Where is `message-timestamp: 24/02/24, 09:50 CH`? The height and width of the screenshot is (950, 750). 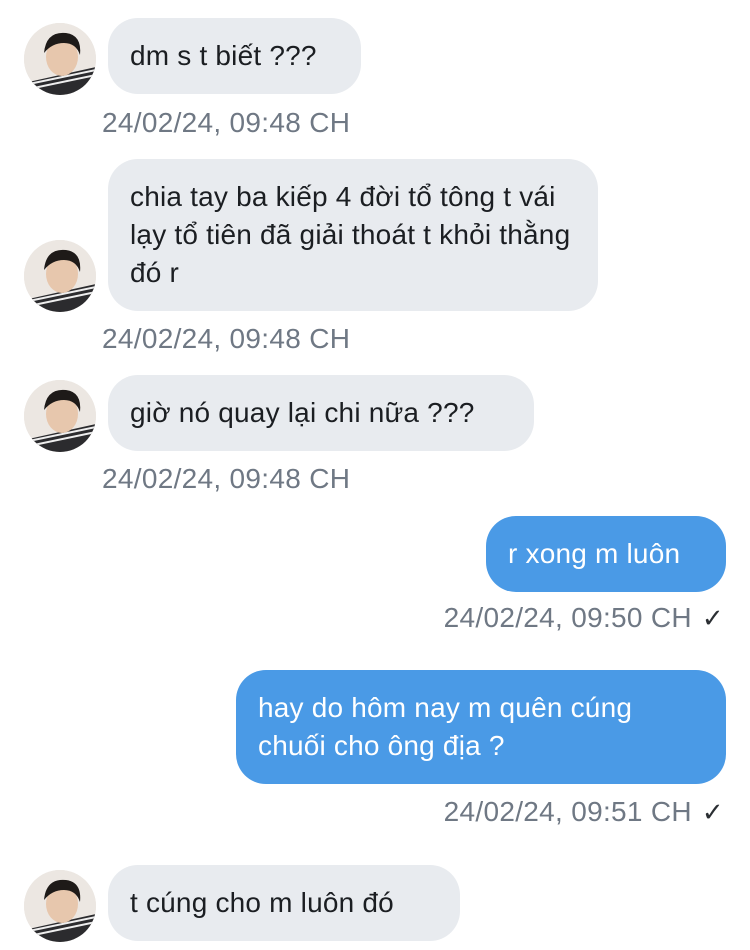
message-timestamp: 24/02/24, 09:50 CH is located at coordinates (567, 617).